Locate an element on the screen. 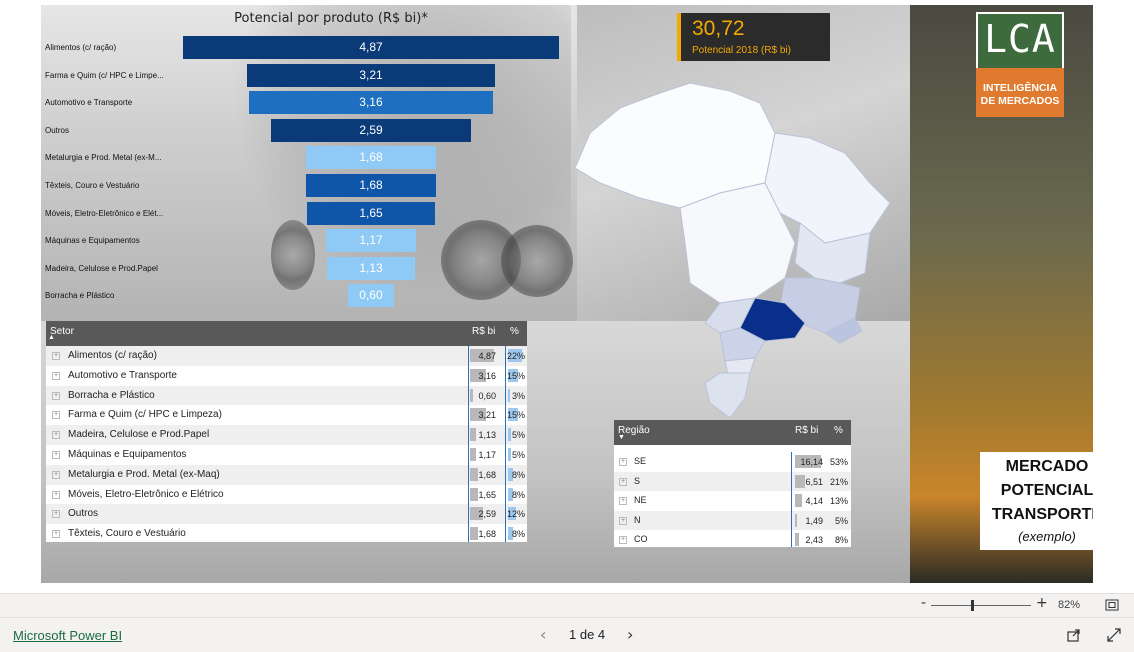 This screenshot has width=1134, height=652. setor-value: 0,60 is located at coordinates (487, 395).